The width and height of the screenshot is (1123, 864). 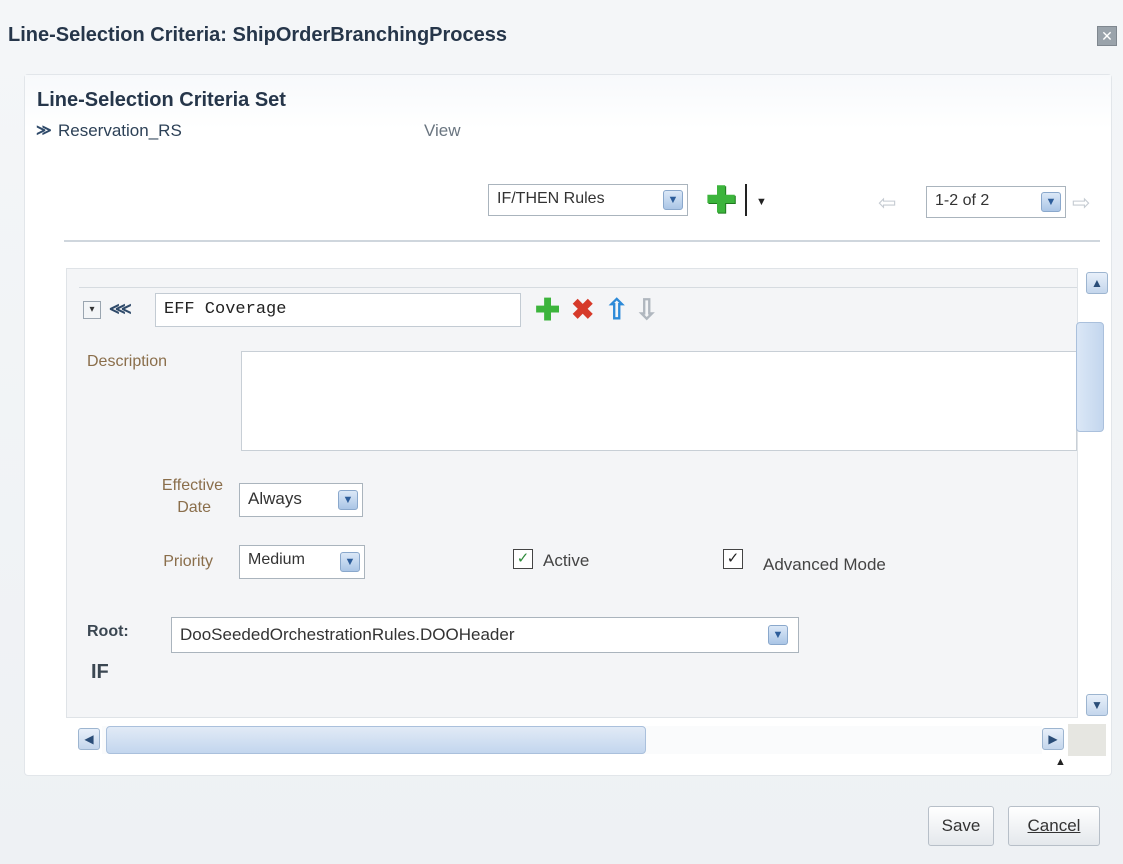 What do you see at coordinates (161, 100) in the screenshot?
I see `panel-title: Line-Selection Criteria Set` at bounding box center [161, 100].